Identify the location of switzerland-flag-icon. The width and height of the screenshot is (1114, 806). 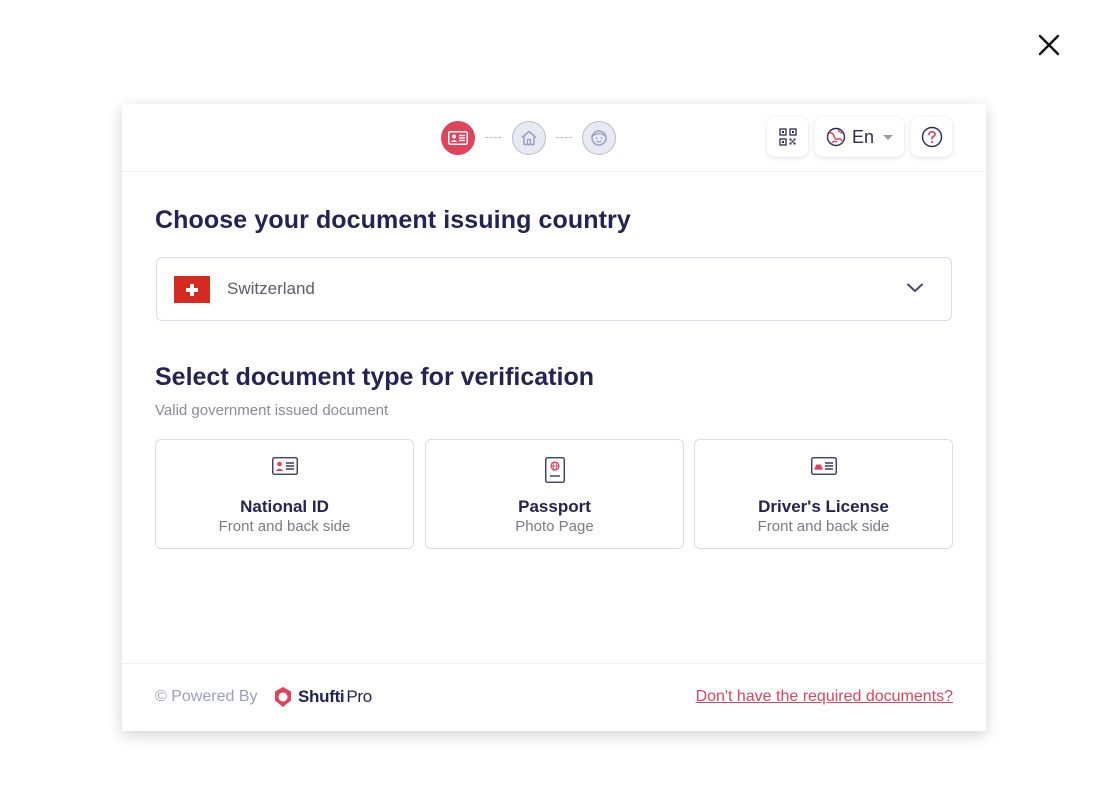
(192, 289).